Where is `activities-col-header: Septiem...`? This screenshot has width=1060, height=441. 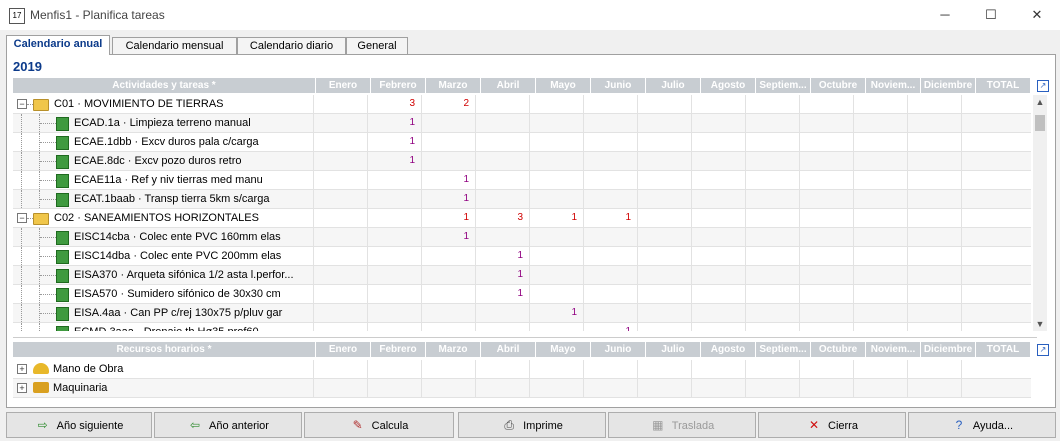 activities-col-header: Septiem... is located at coordinates (783, 85).